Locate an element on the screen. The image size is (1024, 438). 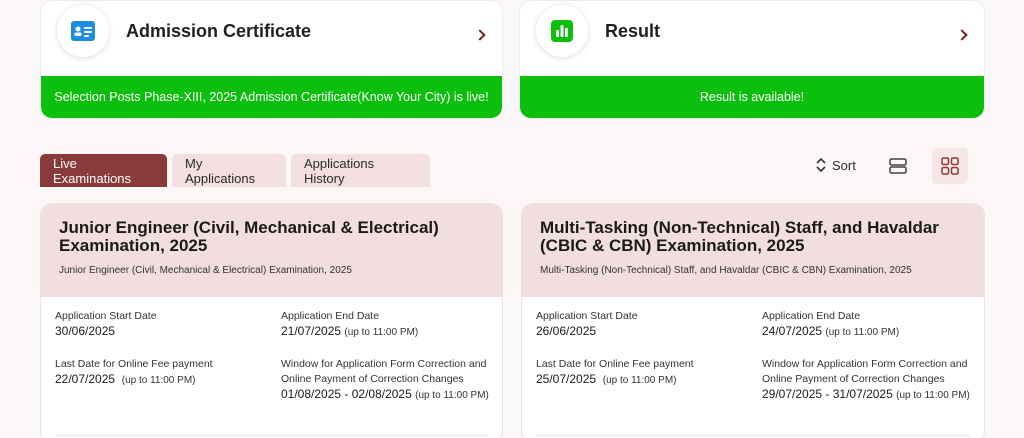
tab-live-examinations: Live Examinations is located at coordinates (103, 170).